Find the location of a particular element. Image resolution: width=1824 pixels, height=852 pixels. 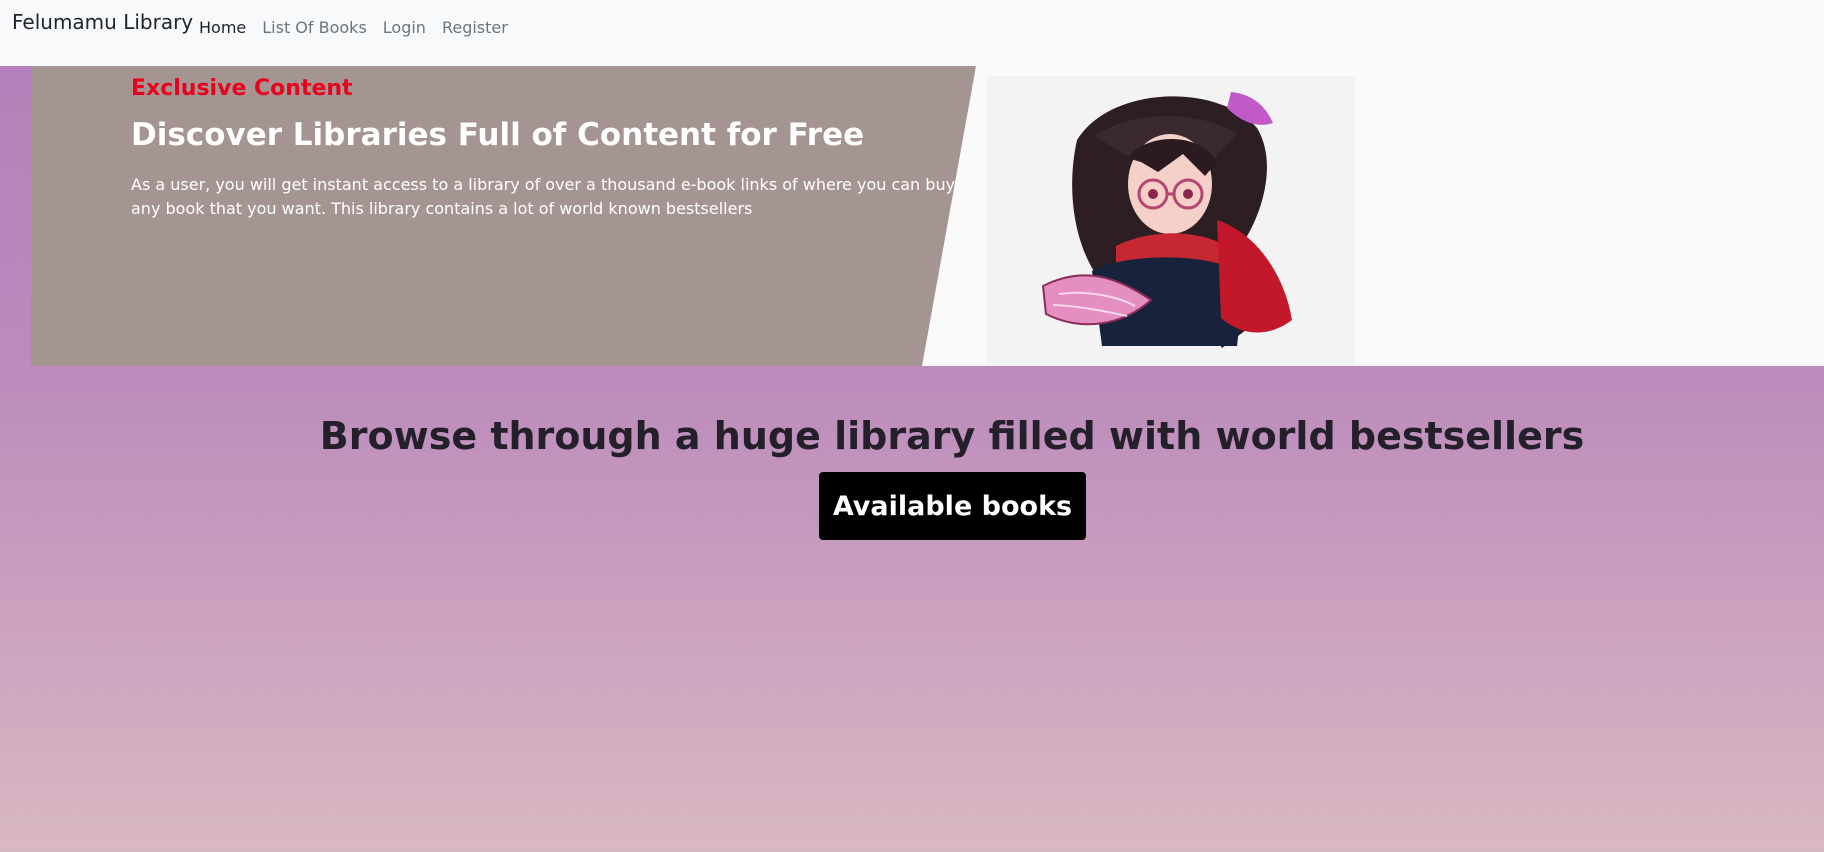

nav-link-register: Register is located at coordinates (475, 27).